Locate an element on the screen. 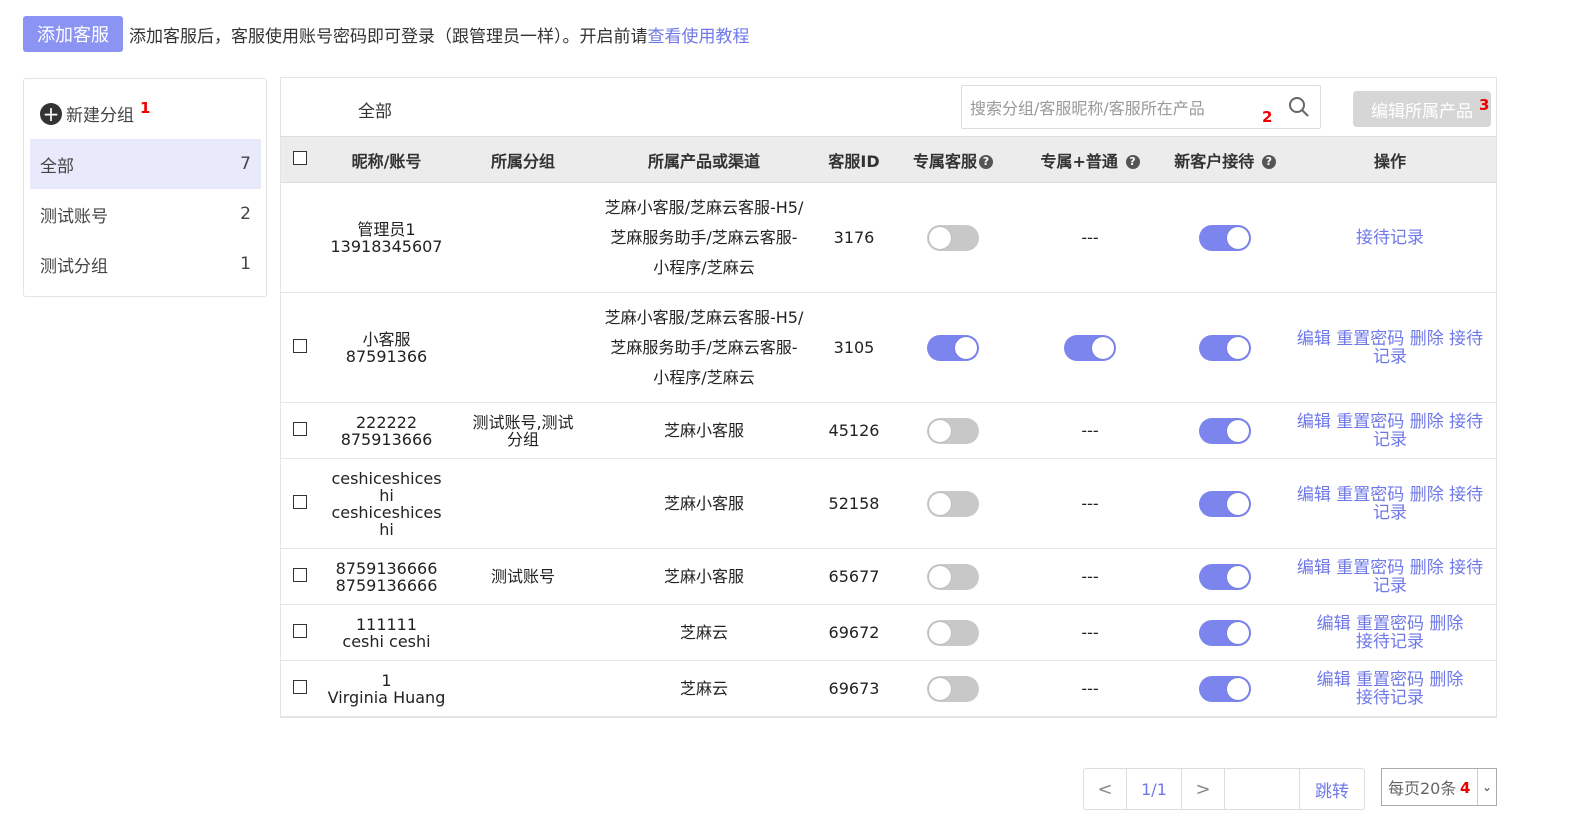 This screenshot has height=835, width=1576. prev-page-button: < is located at coordinates (1105, 789).